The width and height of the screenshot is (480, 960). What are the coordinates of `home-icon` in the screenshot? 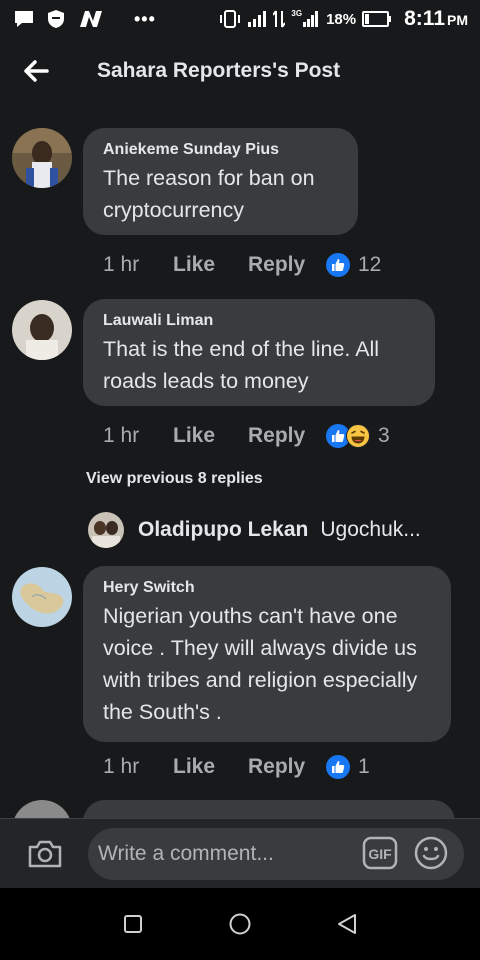 It's located at (240, 924).